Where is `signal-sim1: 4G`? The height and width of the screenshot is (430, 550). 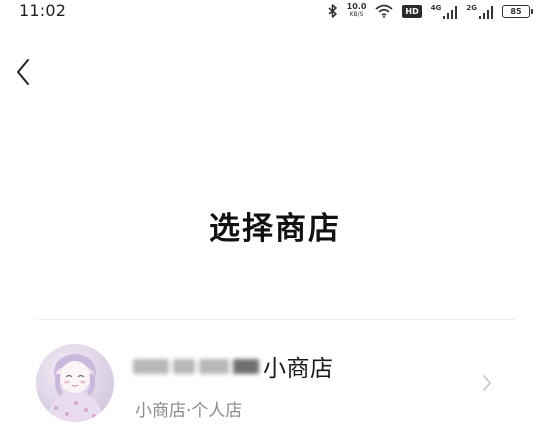
signal-sim1: 4G is located at coordinates (444, 11).